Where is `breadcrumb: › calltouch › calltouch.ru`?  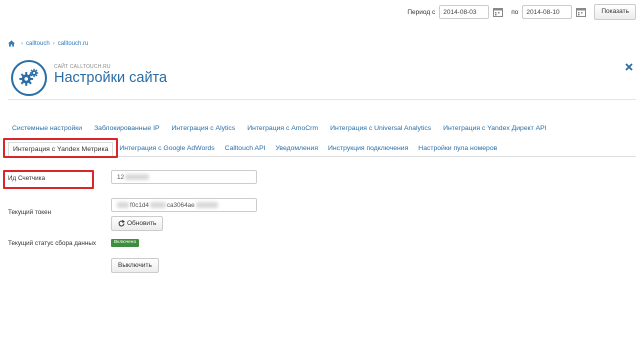 breadcrumb: › calltouch › calltouch.ru is located at coordinates (48, 43).